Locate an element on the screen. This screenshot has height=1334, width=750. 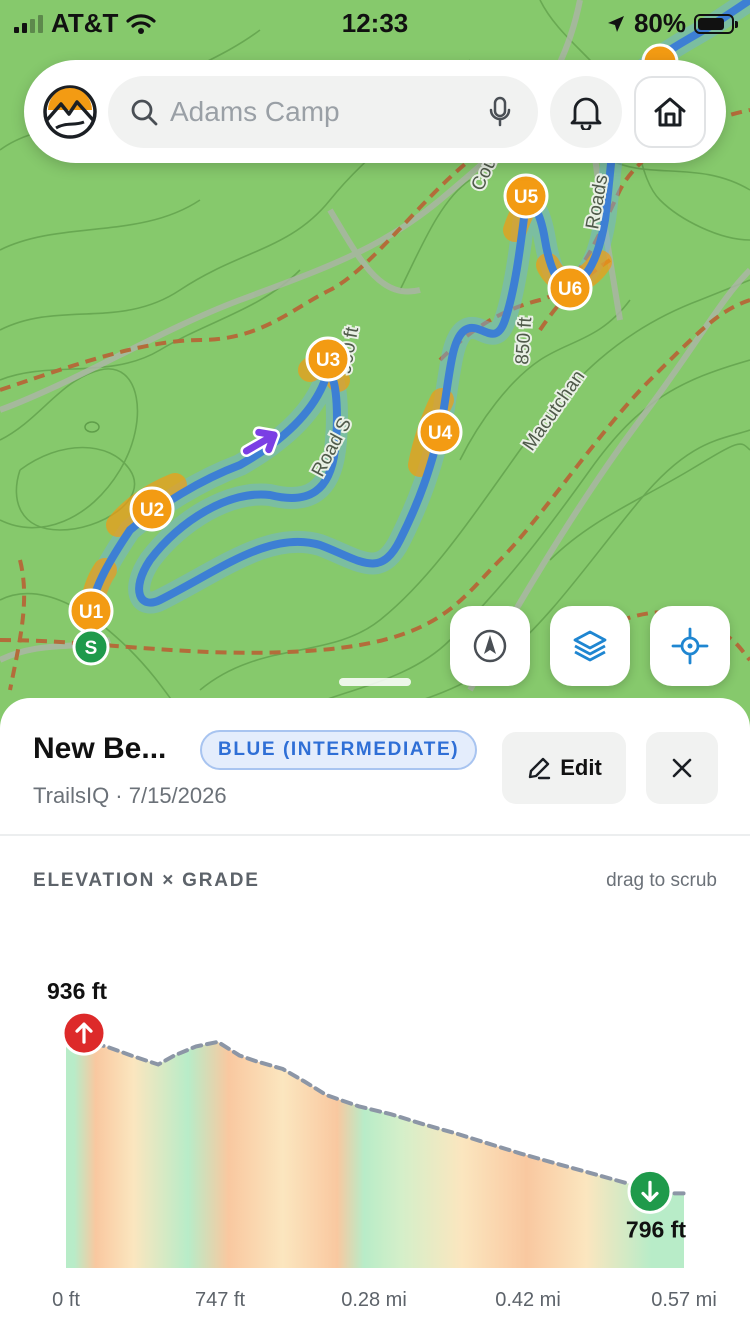
segment-marker-u4: U4 is located at coordinates (440, 432).